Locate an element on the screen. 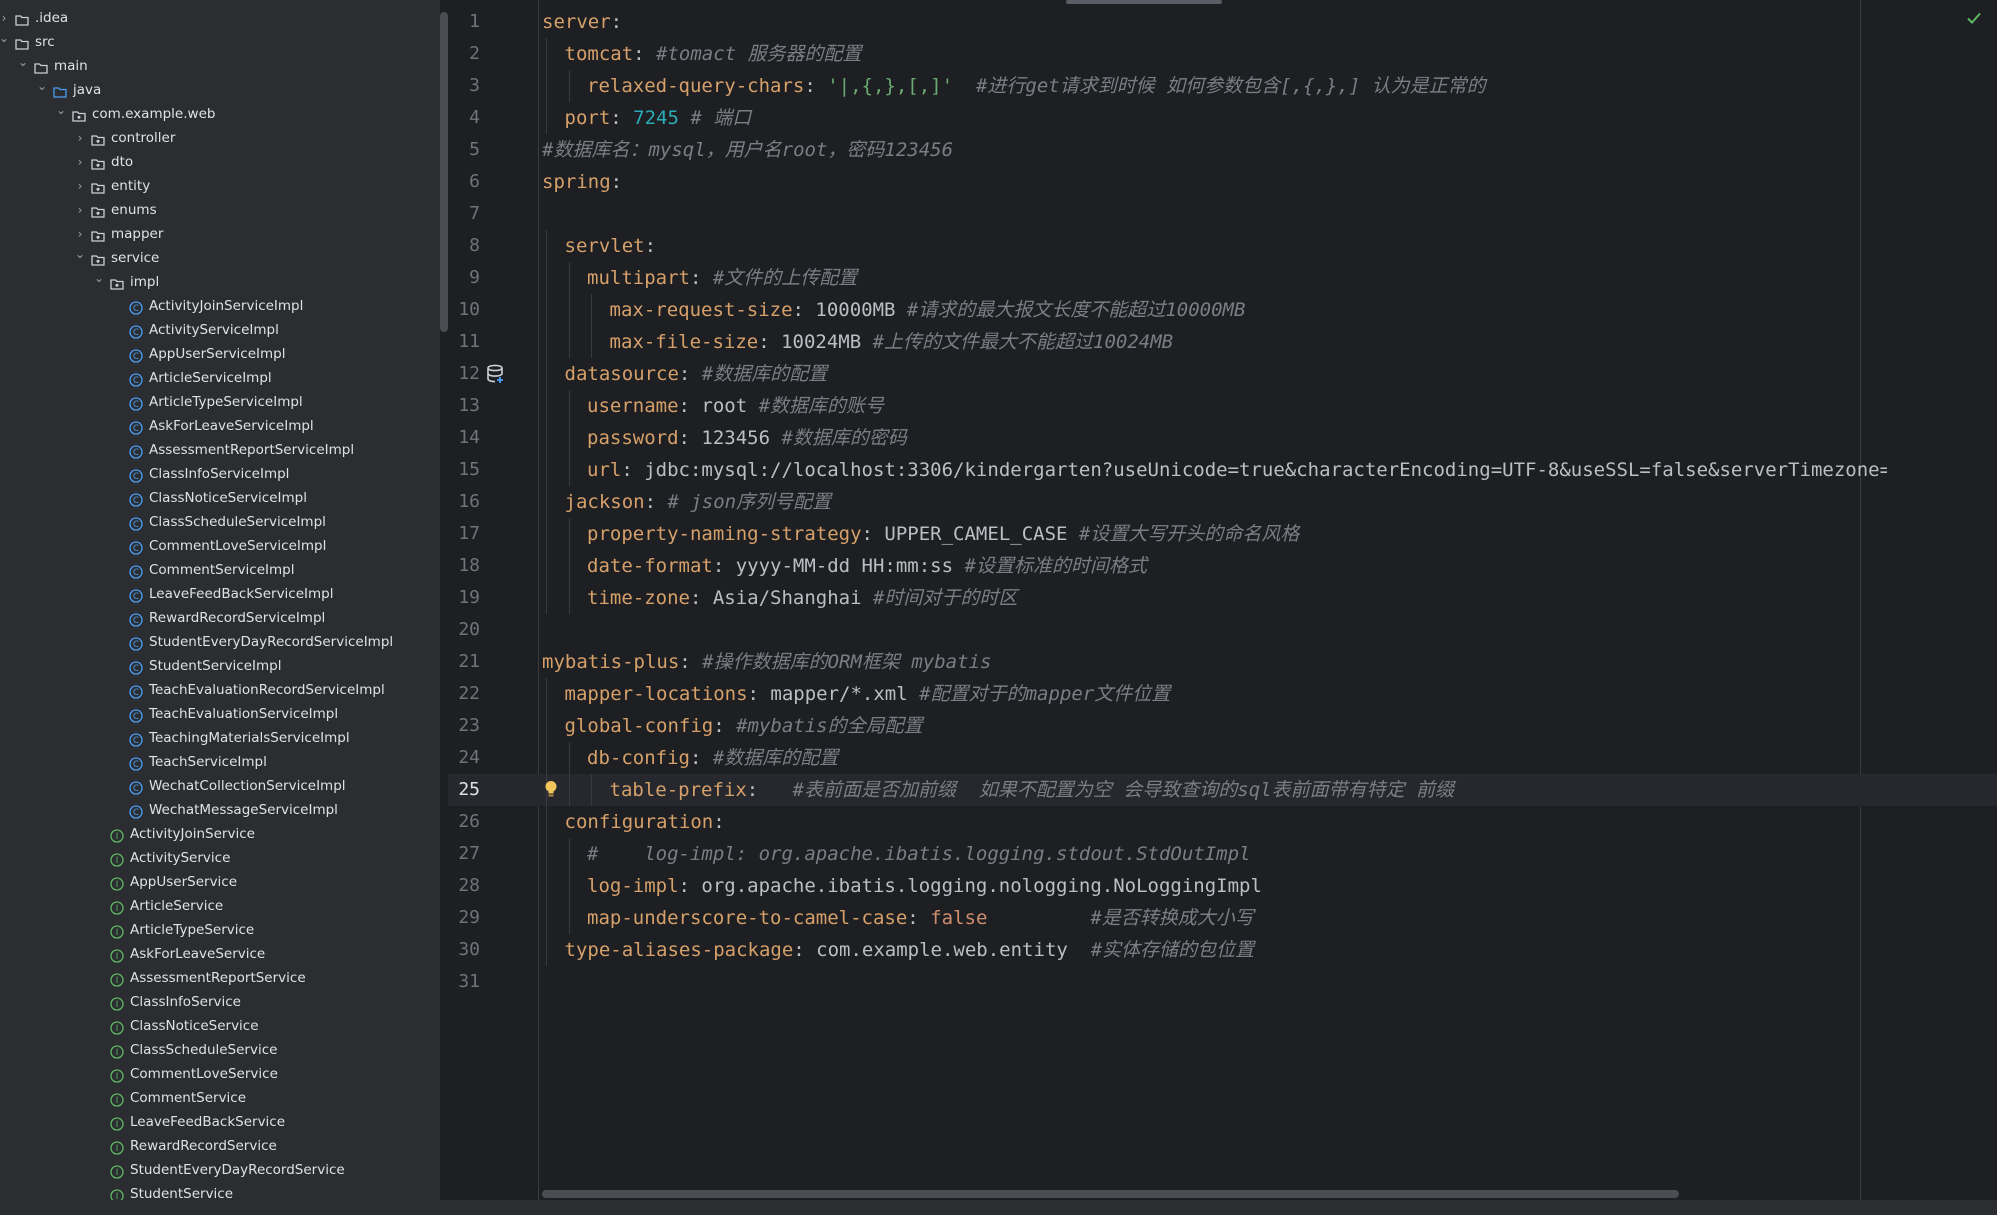 The width and height of the screenshot is (1997, 1215). tree-item-activityservice: I ActivityService is located at coordinates (220, 858).